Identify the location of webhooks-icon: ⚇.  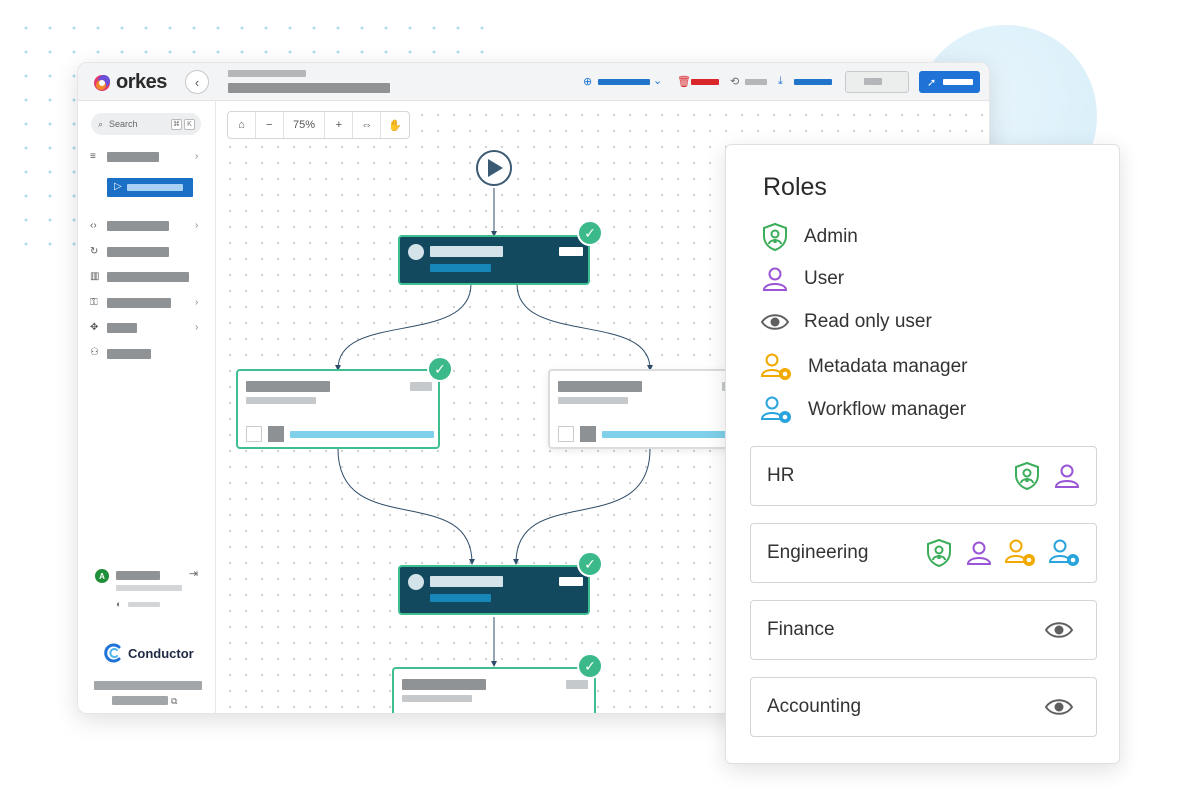
(94, 352).